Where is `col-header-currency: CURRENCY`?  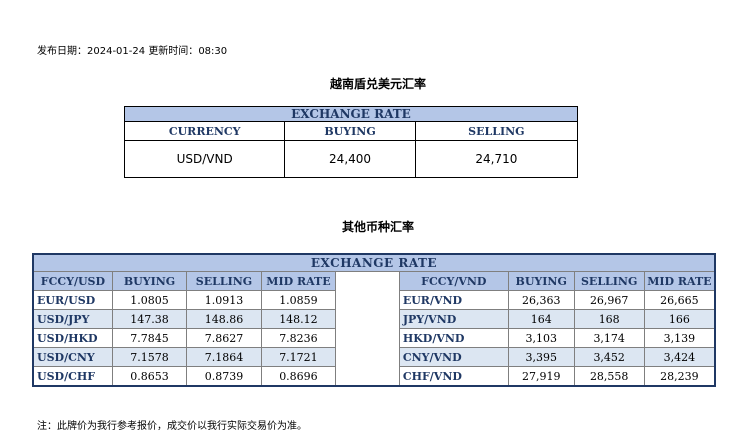
col-header-currency: CURRENCY is located at coordinates (204, 131).